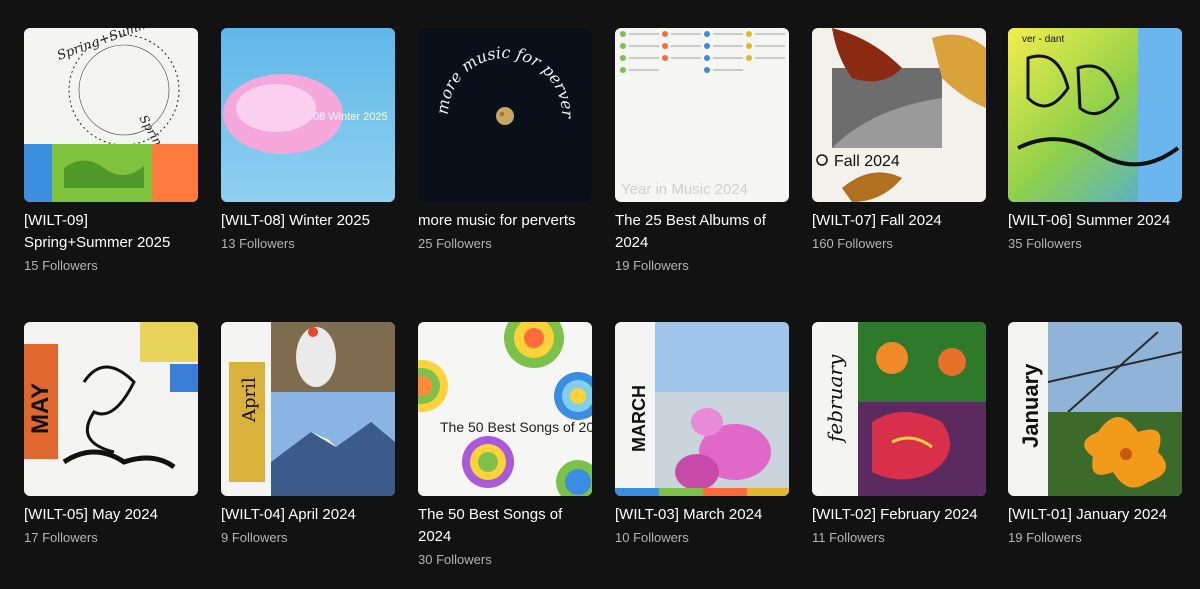 The width and height of the screenshot is (1200, 589). I want to click on playlist-cover: The 50 Best Songs of 2024, so click(505, 409).